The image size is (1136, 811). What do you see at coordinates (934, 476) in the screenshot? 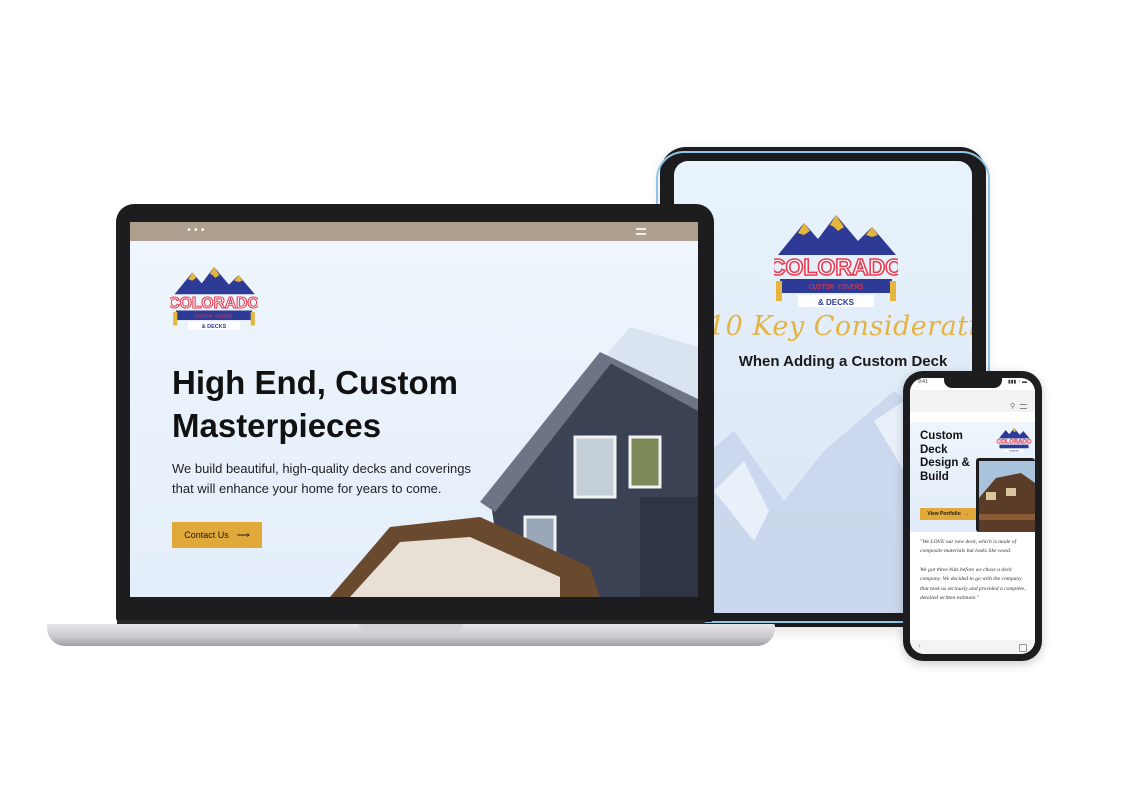
I see `phone-title-line: Build` at bounding box center [934, 476].